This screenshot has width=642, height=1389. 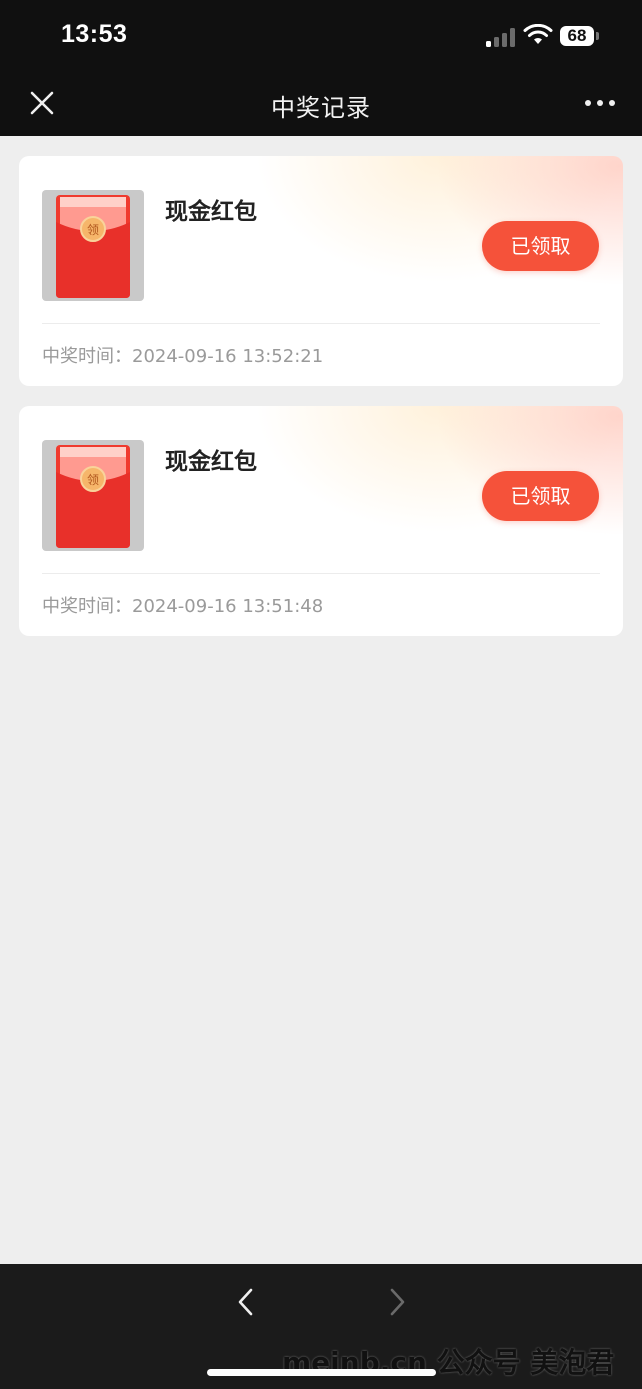 What do you see at coordinates (577, 36) in the screenshot?
I see `battery-icon: 68` at bounding box center [577, 36].